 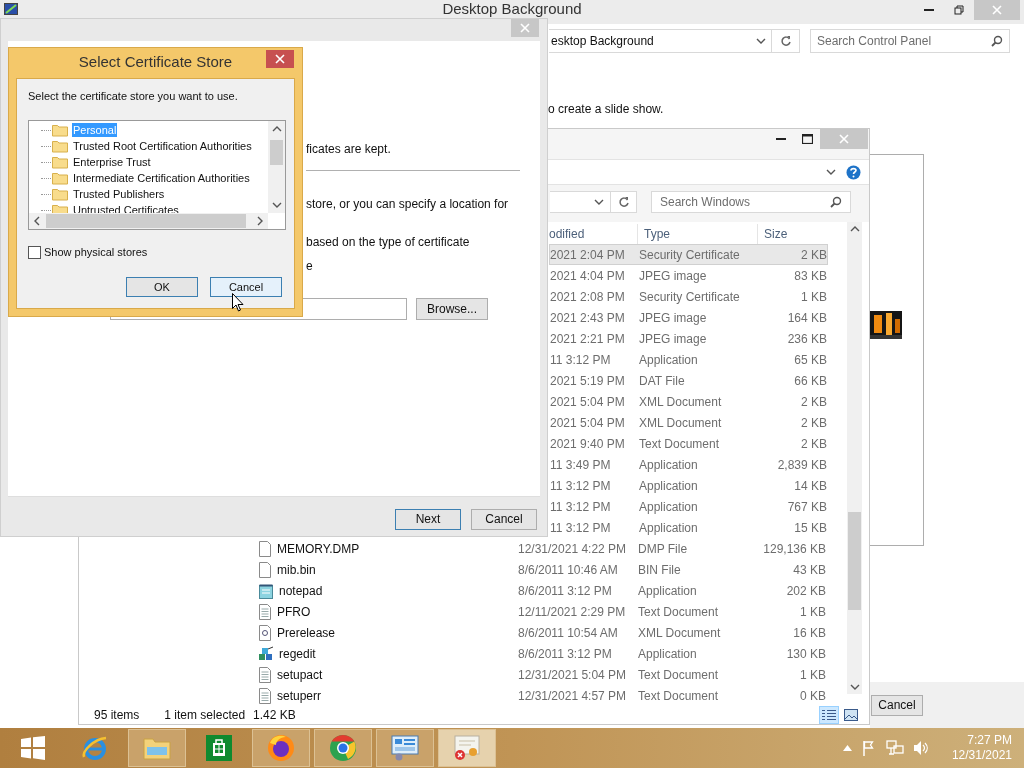 I want to click on clock-time: 7:27 PM, so click(x=989, y=740).